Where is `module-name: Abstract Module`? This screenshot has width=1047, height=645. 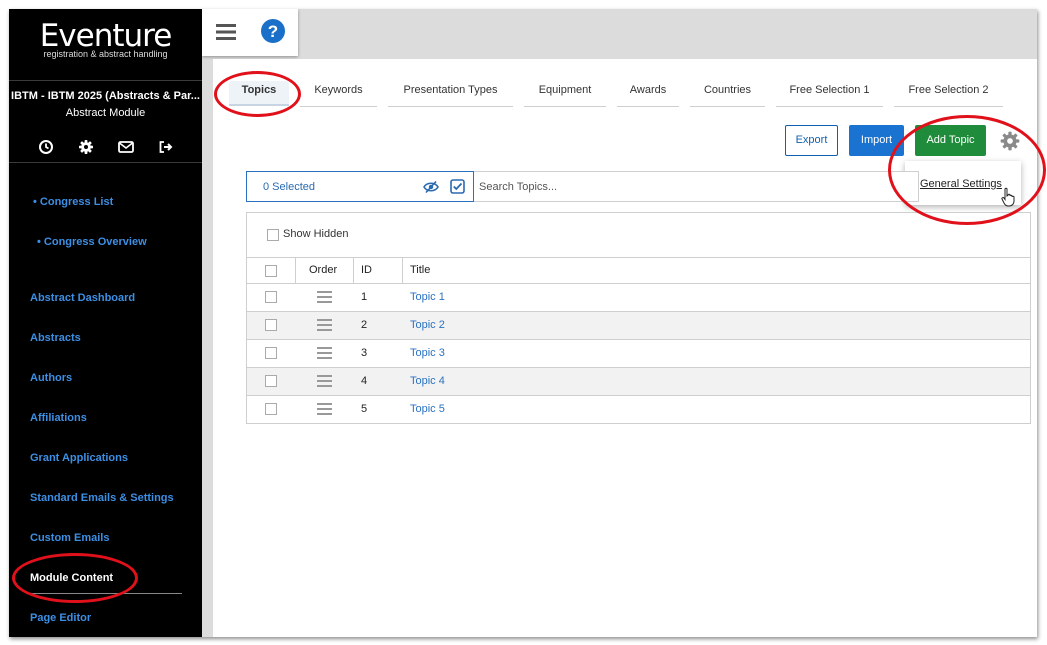
module-name: Abstract Module is located at coordinates (105, 113).